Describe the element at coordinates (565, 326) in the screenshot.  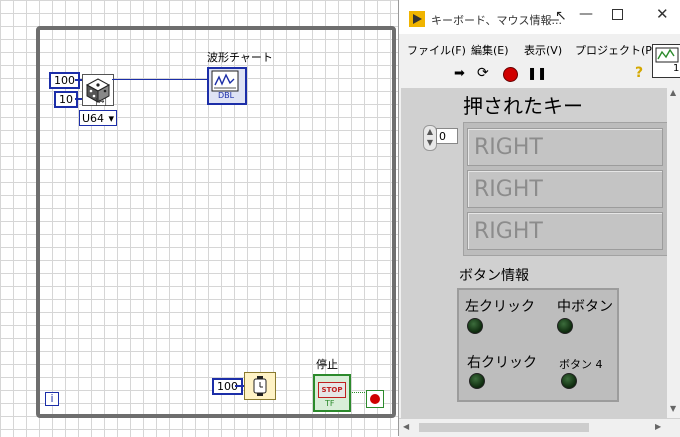
I see `middle-button-led` at that location.